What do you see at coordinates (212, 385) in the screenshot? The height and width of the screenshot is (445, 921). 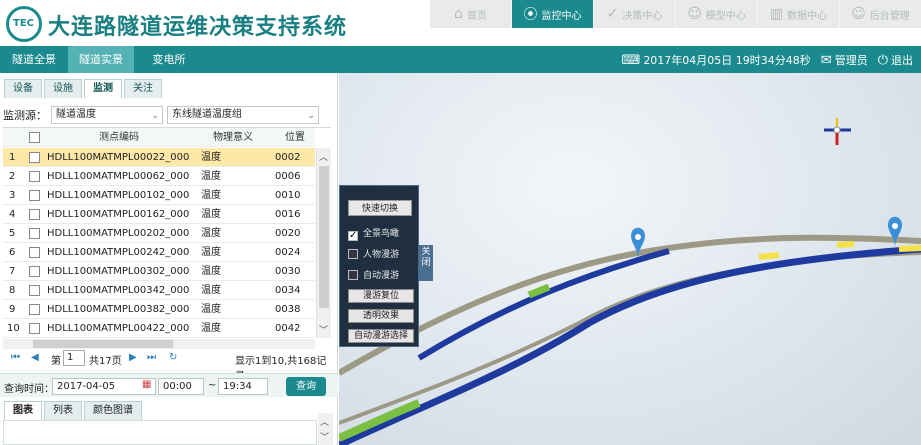 I see `range-tilde: ~` at bounding box center [212, 385].